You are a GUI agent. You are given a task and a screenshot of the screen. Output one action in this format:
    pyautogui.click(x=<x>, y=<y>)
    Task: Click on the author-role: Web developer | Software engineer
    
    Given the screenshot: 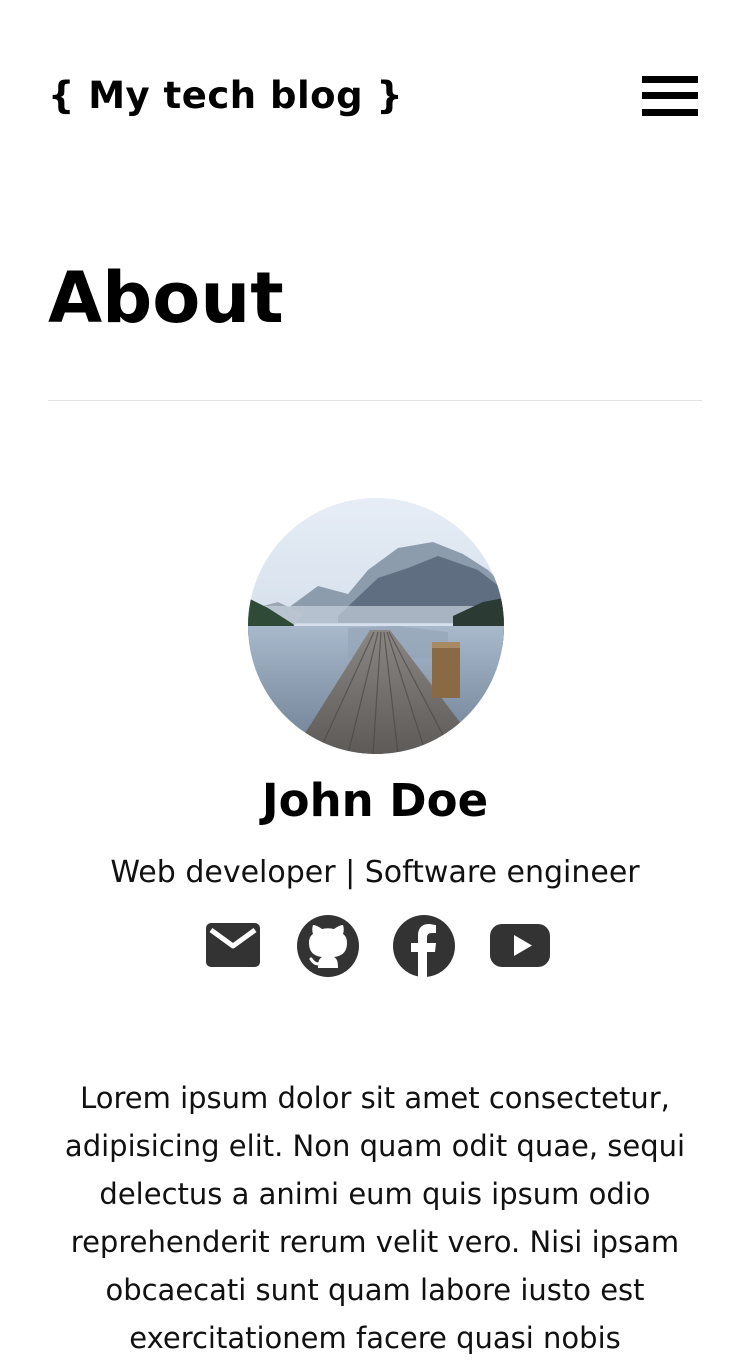 What is the action you would take?
    pyautogui.click(x=375, y=872)
    